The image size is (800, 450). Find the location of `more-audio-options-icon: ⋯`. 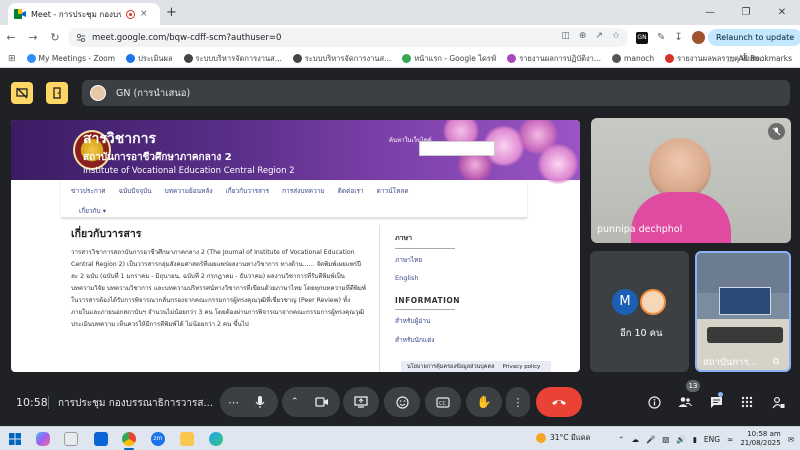

more-audio-options-icon: ⋯ is located at coordinates (233, 402).